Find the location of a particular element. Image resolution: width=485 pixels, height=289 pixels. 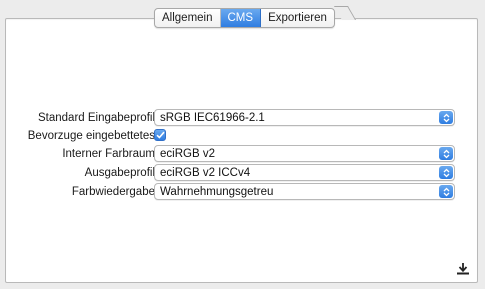

tab-bar: Allgemein CMS Exportieren is located at coordinates (244, 18).